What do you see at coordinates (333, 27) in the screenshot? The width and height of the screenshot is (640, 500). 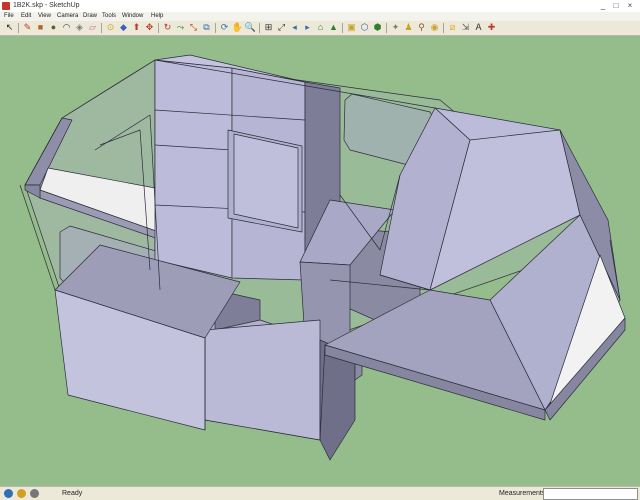 I see `toggle-terrain-icon: ▲` at bounding box center [333, 27].